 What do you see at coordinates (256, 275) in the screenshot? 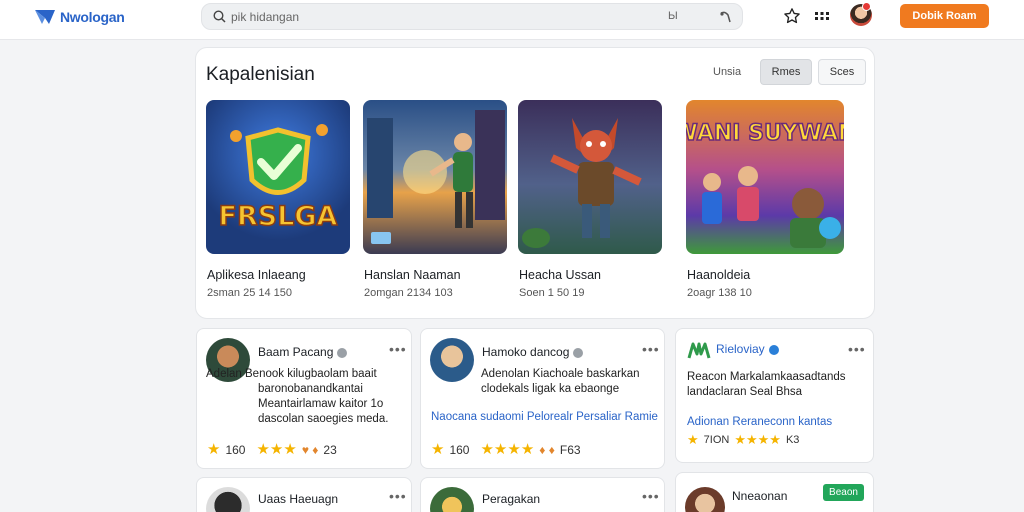
I see `game-title: Aplikesa Inlaeang` at bounding box center [256, 275].